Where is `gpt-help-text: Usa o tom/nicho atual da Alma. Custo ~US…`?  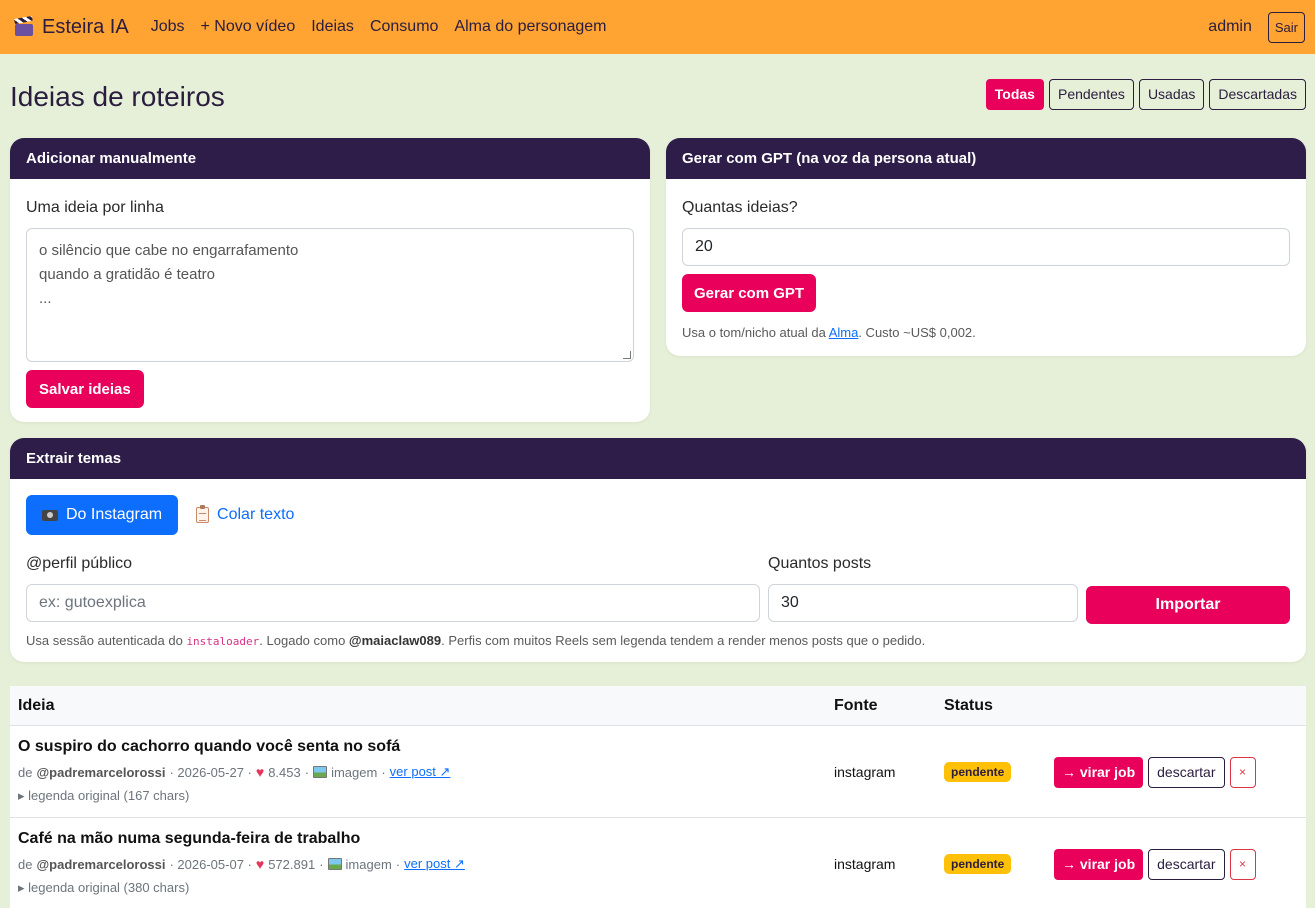 gpt-help-text: Usa o tom/nicho atual da Alma. Custo ~US… is located at coordinates (829, 332).